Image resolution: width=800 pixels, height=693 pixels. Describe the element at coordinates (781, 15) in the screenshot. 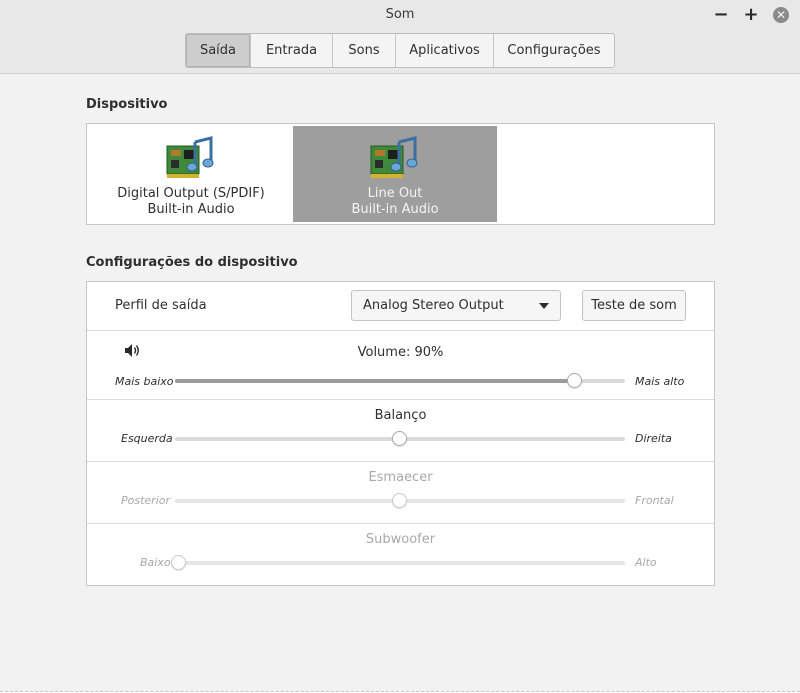

I see `close-button: ✕` at that location.